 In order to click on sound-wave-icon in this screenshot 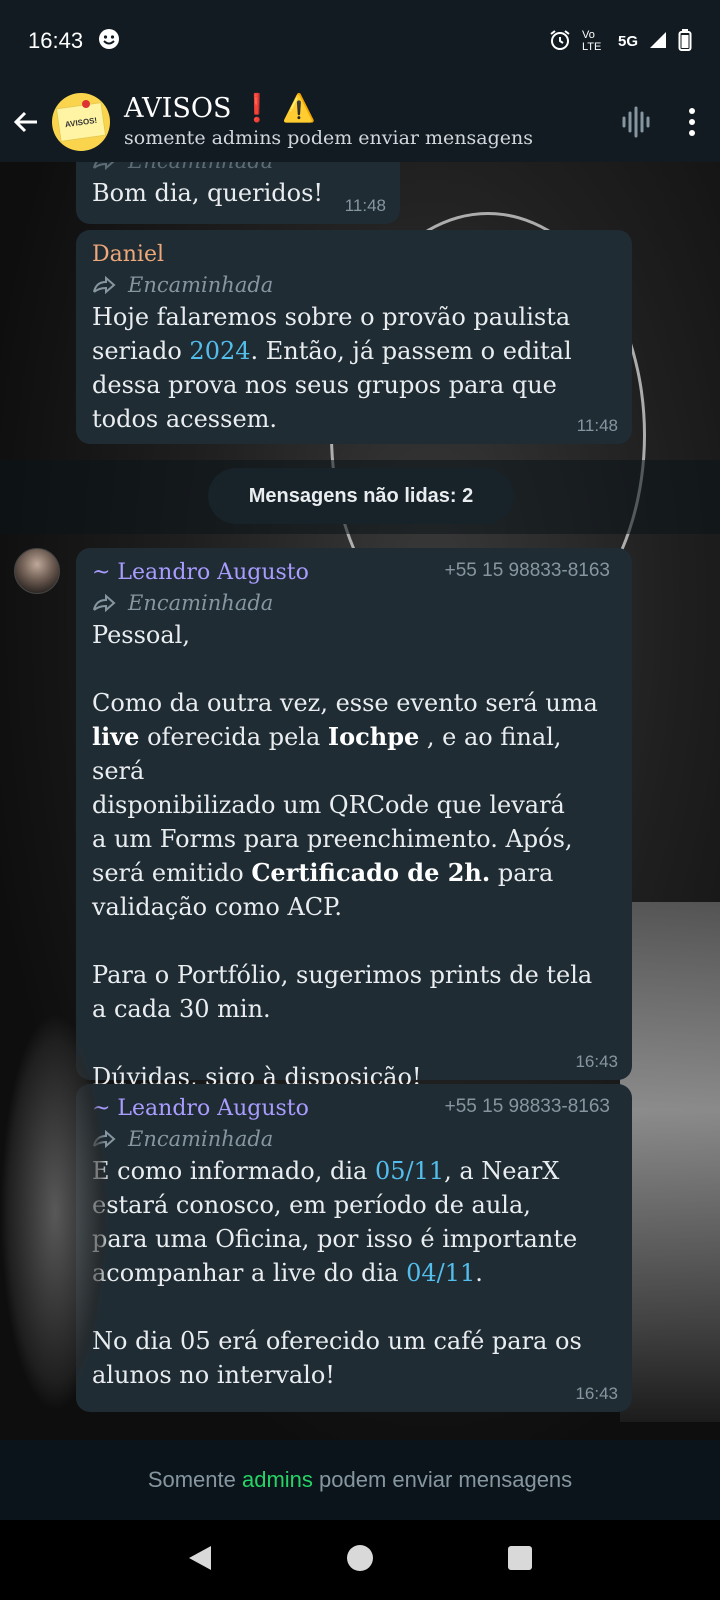, I will do `click(636, 122)`.